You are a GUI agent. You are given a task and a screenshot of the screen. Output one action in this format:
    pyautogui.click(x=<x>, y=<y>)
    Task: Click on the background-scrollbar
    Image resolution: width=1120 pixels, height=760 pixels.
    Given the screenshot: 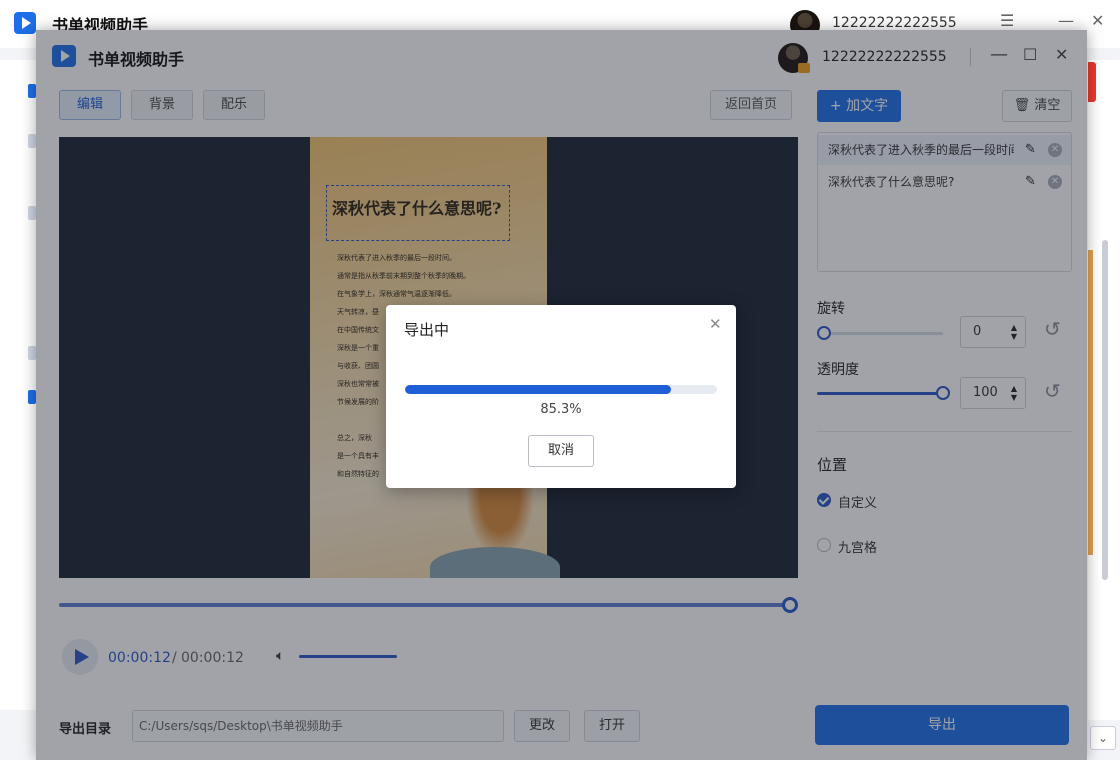 What is the action you would take?
    pyautogui.click(x=1105, y=410)
    